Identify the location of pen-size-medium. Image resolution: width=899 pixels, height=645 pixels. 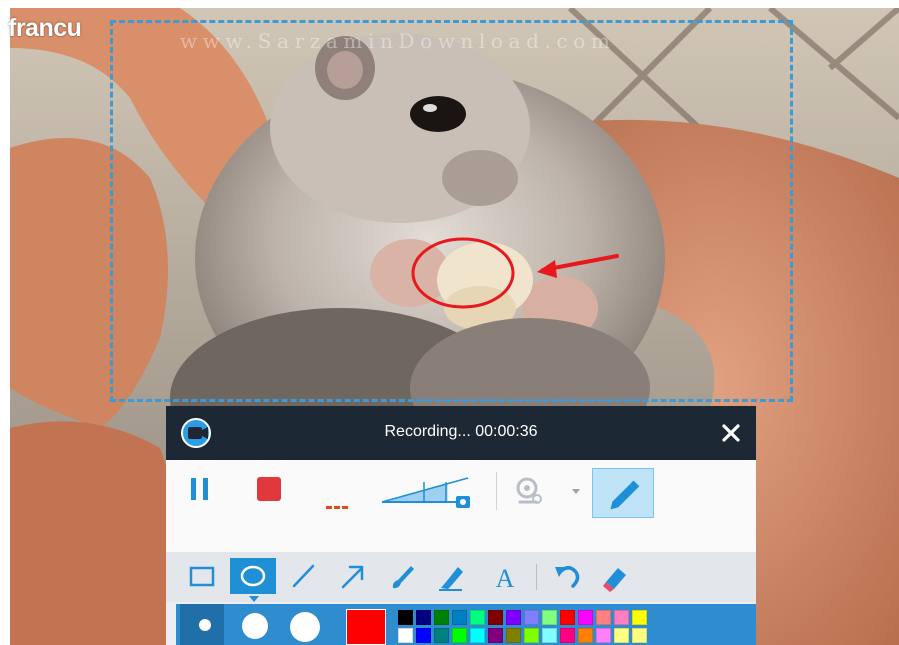
(255, 626).